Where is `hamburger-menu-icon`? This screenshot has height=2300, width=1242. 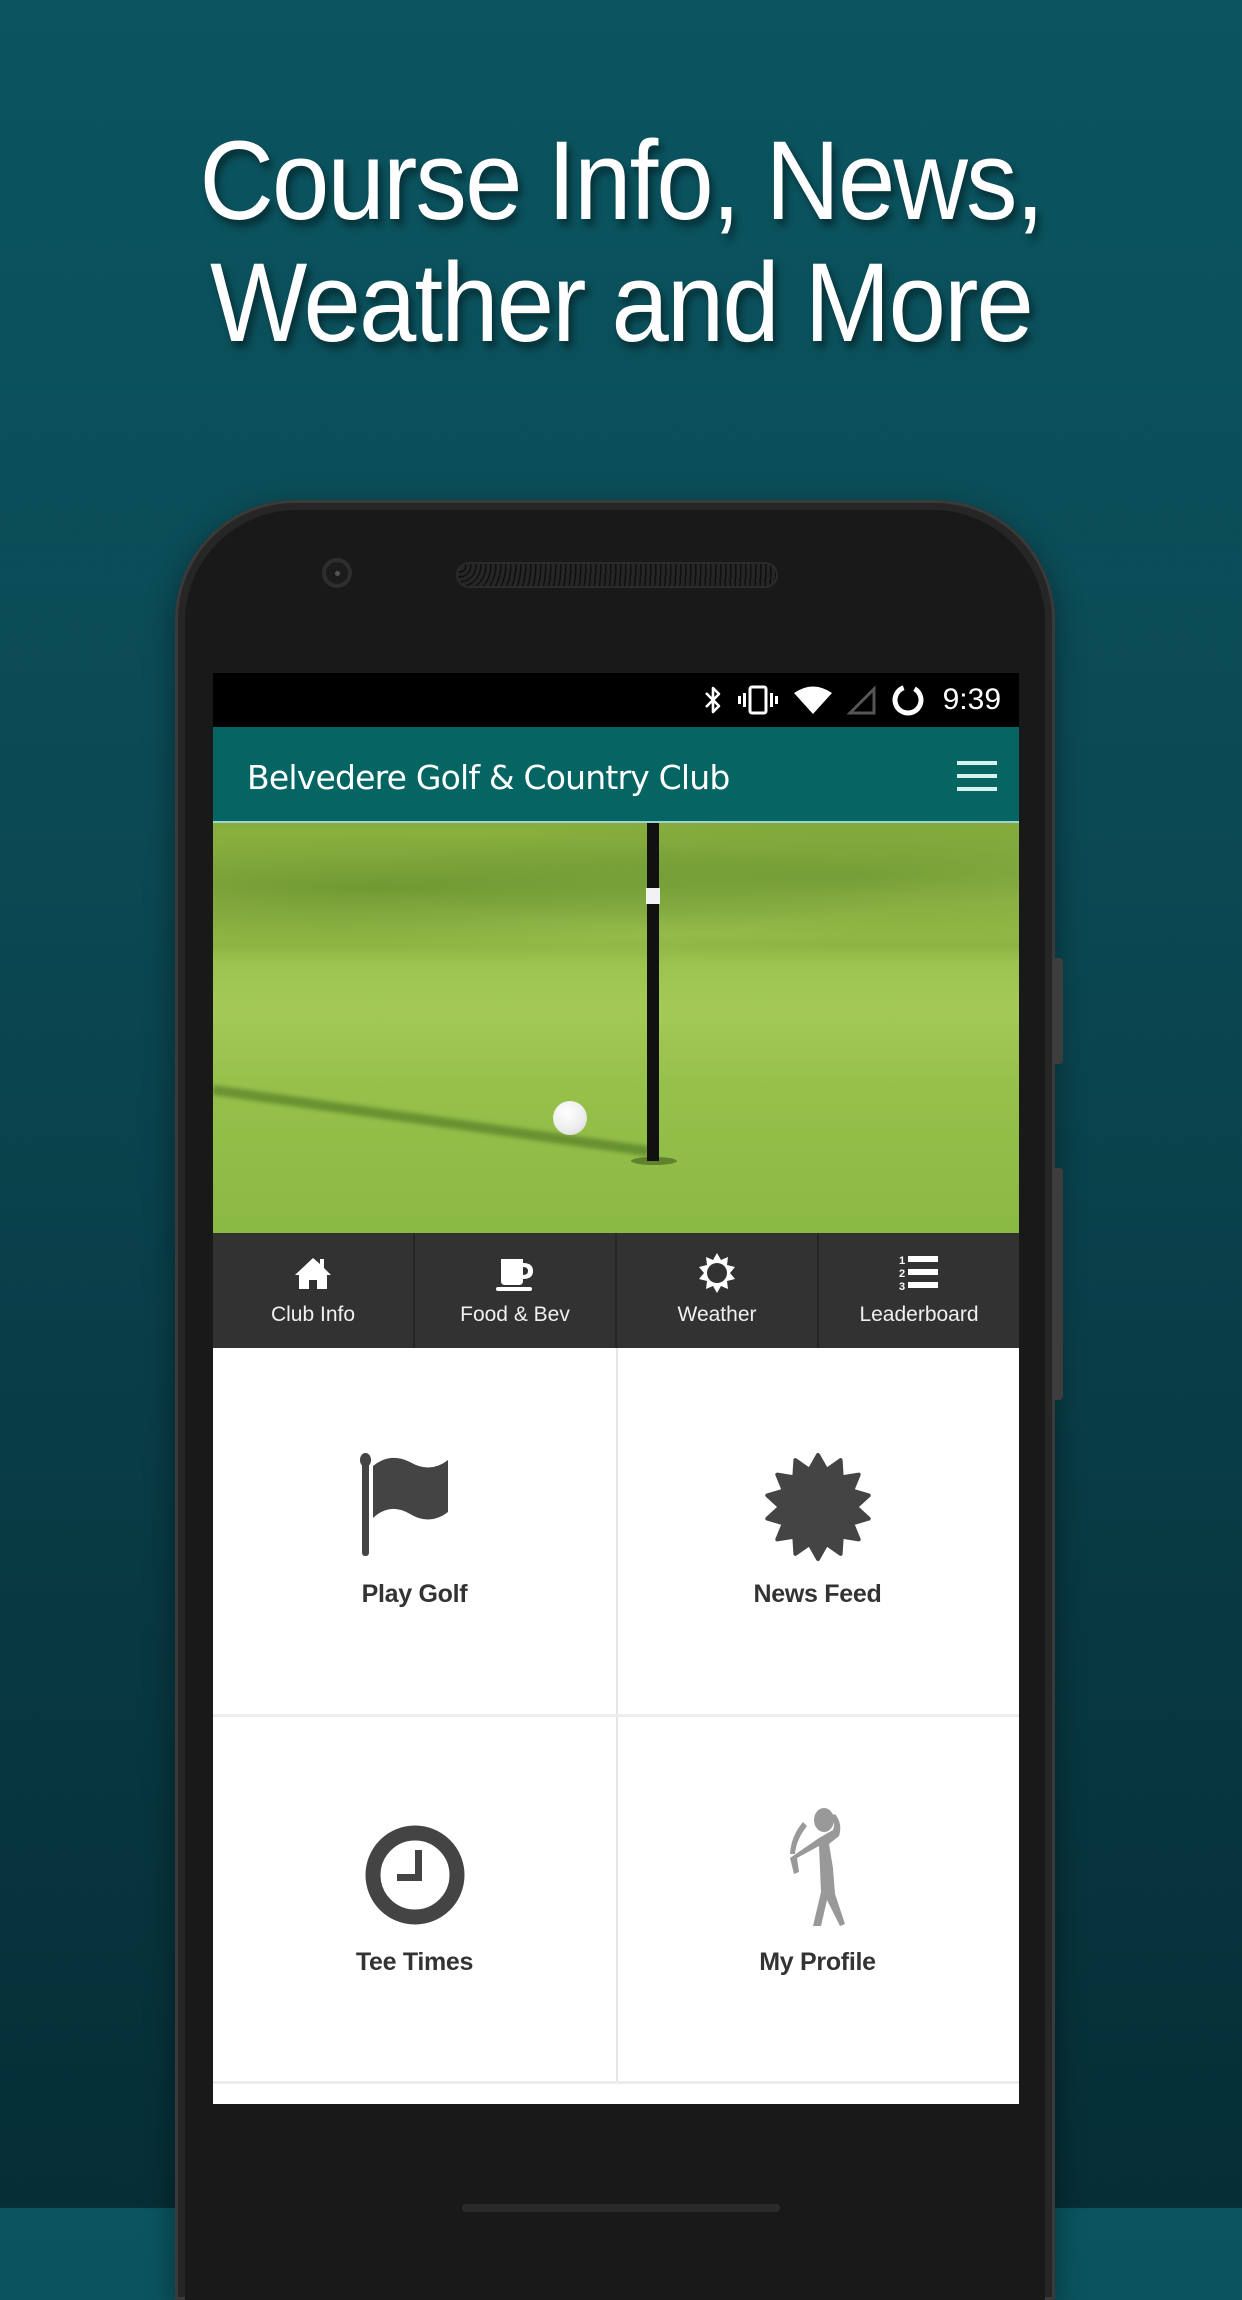 hamburger-menu-icon is located at coordinates (977, 776).